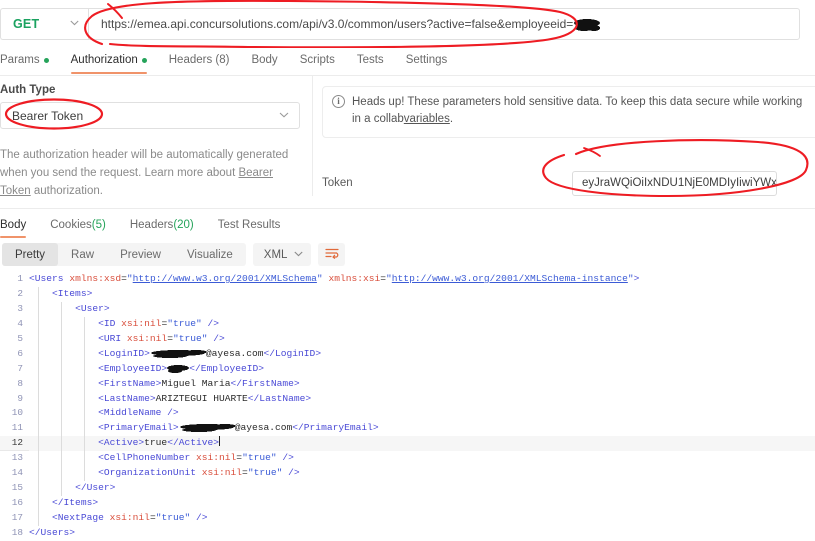 The width and height of the screenshot is (815, 541). What do you see at coordinates (17, 413) in the screenshot?
I see `line-number: 10` at bounding box center [17, 413].